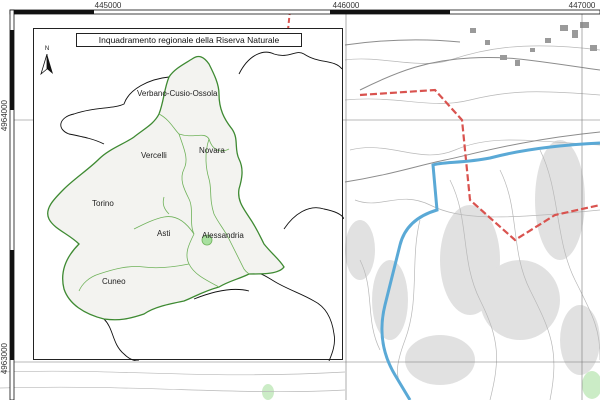  What do you see at coordinates (114, 281) in the screenshot?
I see `province-label-cuneo: Cuneo` at bounding box center [114, 281].